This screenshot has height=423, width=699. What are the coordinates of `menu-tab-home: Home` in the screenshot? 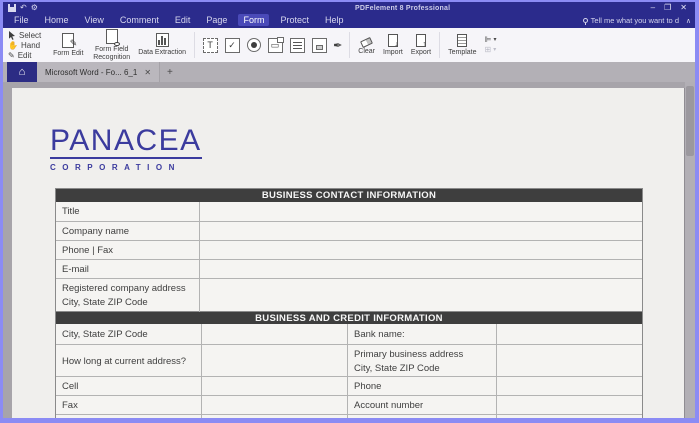 It's located at (57, 20).